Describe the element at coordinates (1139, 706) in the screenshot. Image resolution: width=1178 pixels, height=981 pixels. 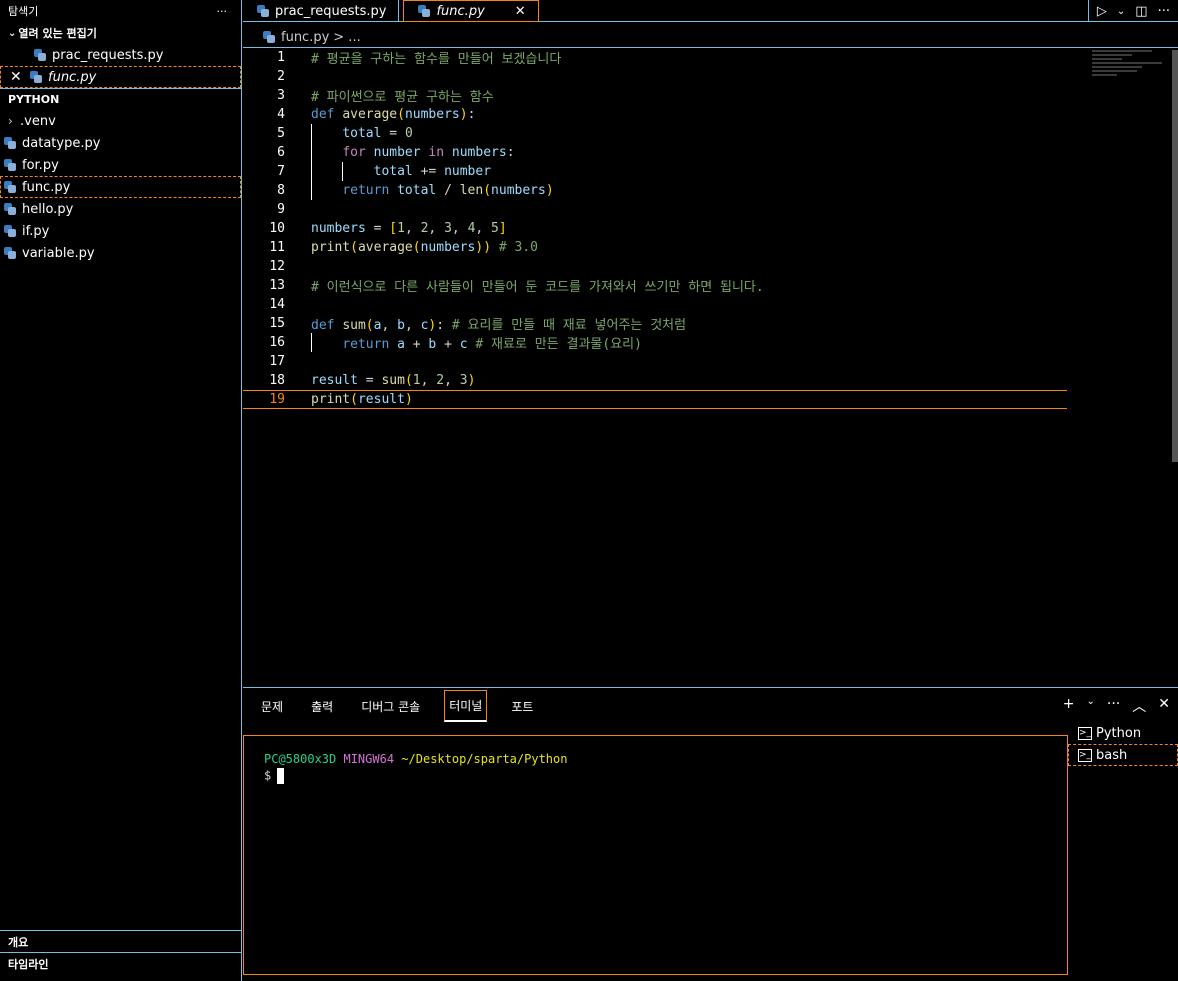
I see `maximize-panel-icon: ︿` at that location.